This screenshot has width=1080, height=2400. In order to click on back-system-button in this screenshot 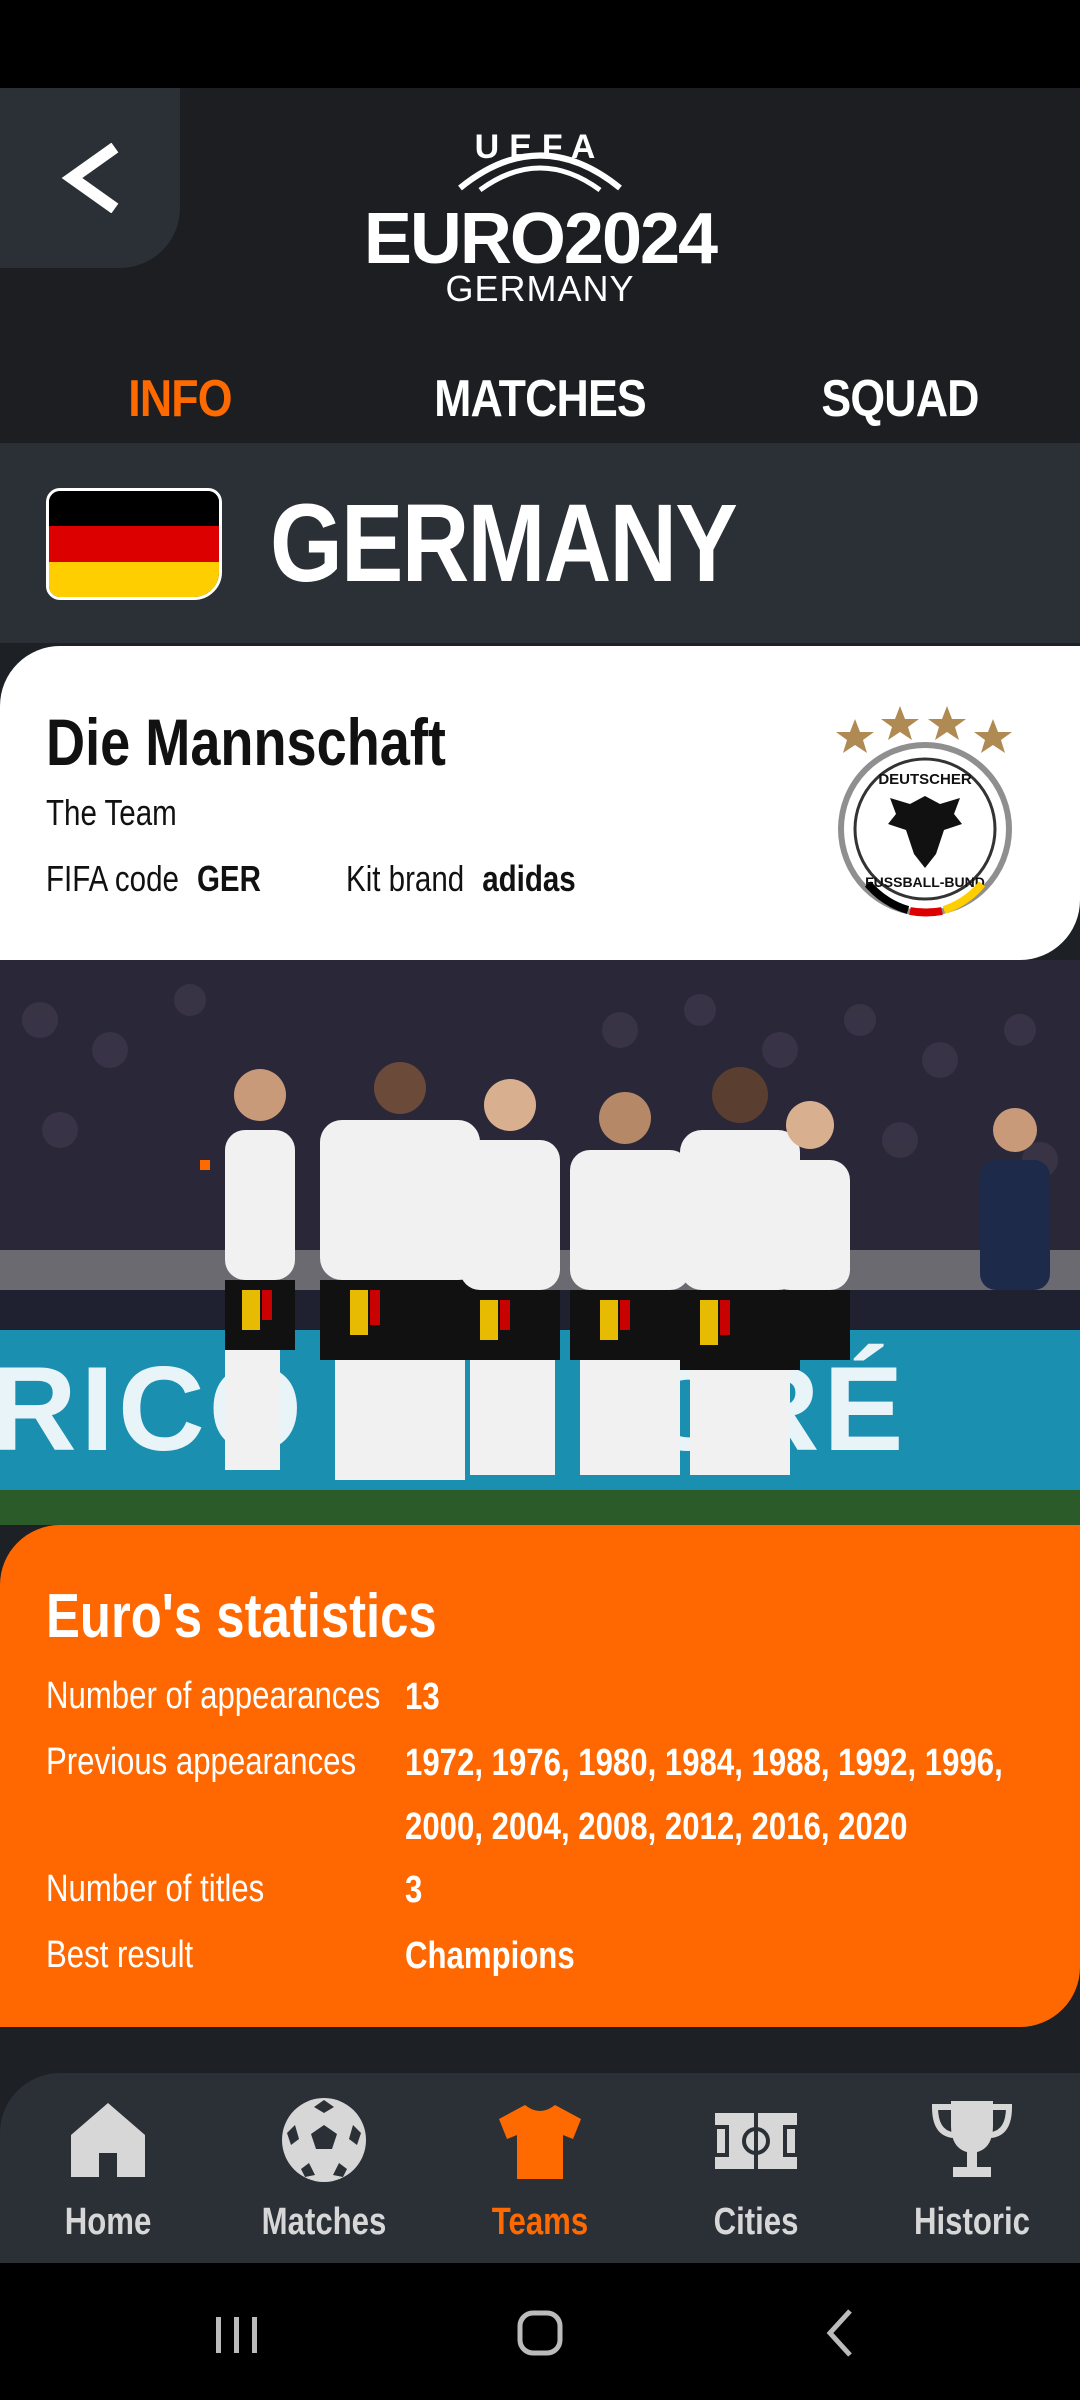, I will do `click(840, 2333)`.